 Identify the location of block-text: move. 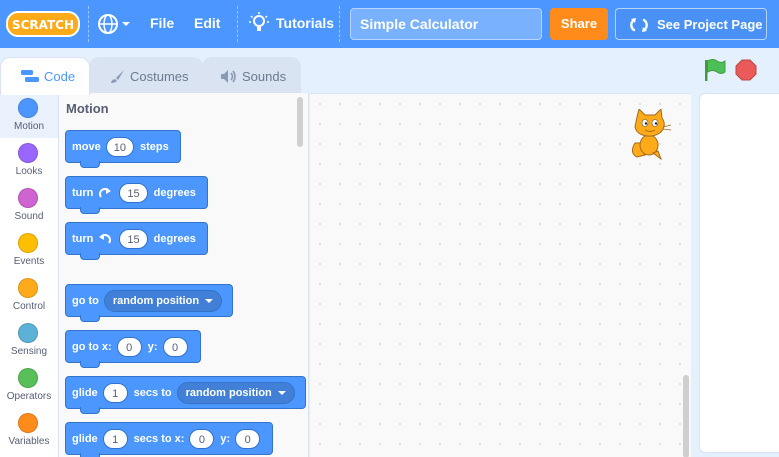
(86, 146).